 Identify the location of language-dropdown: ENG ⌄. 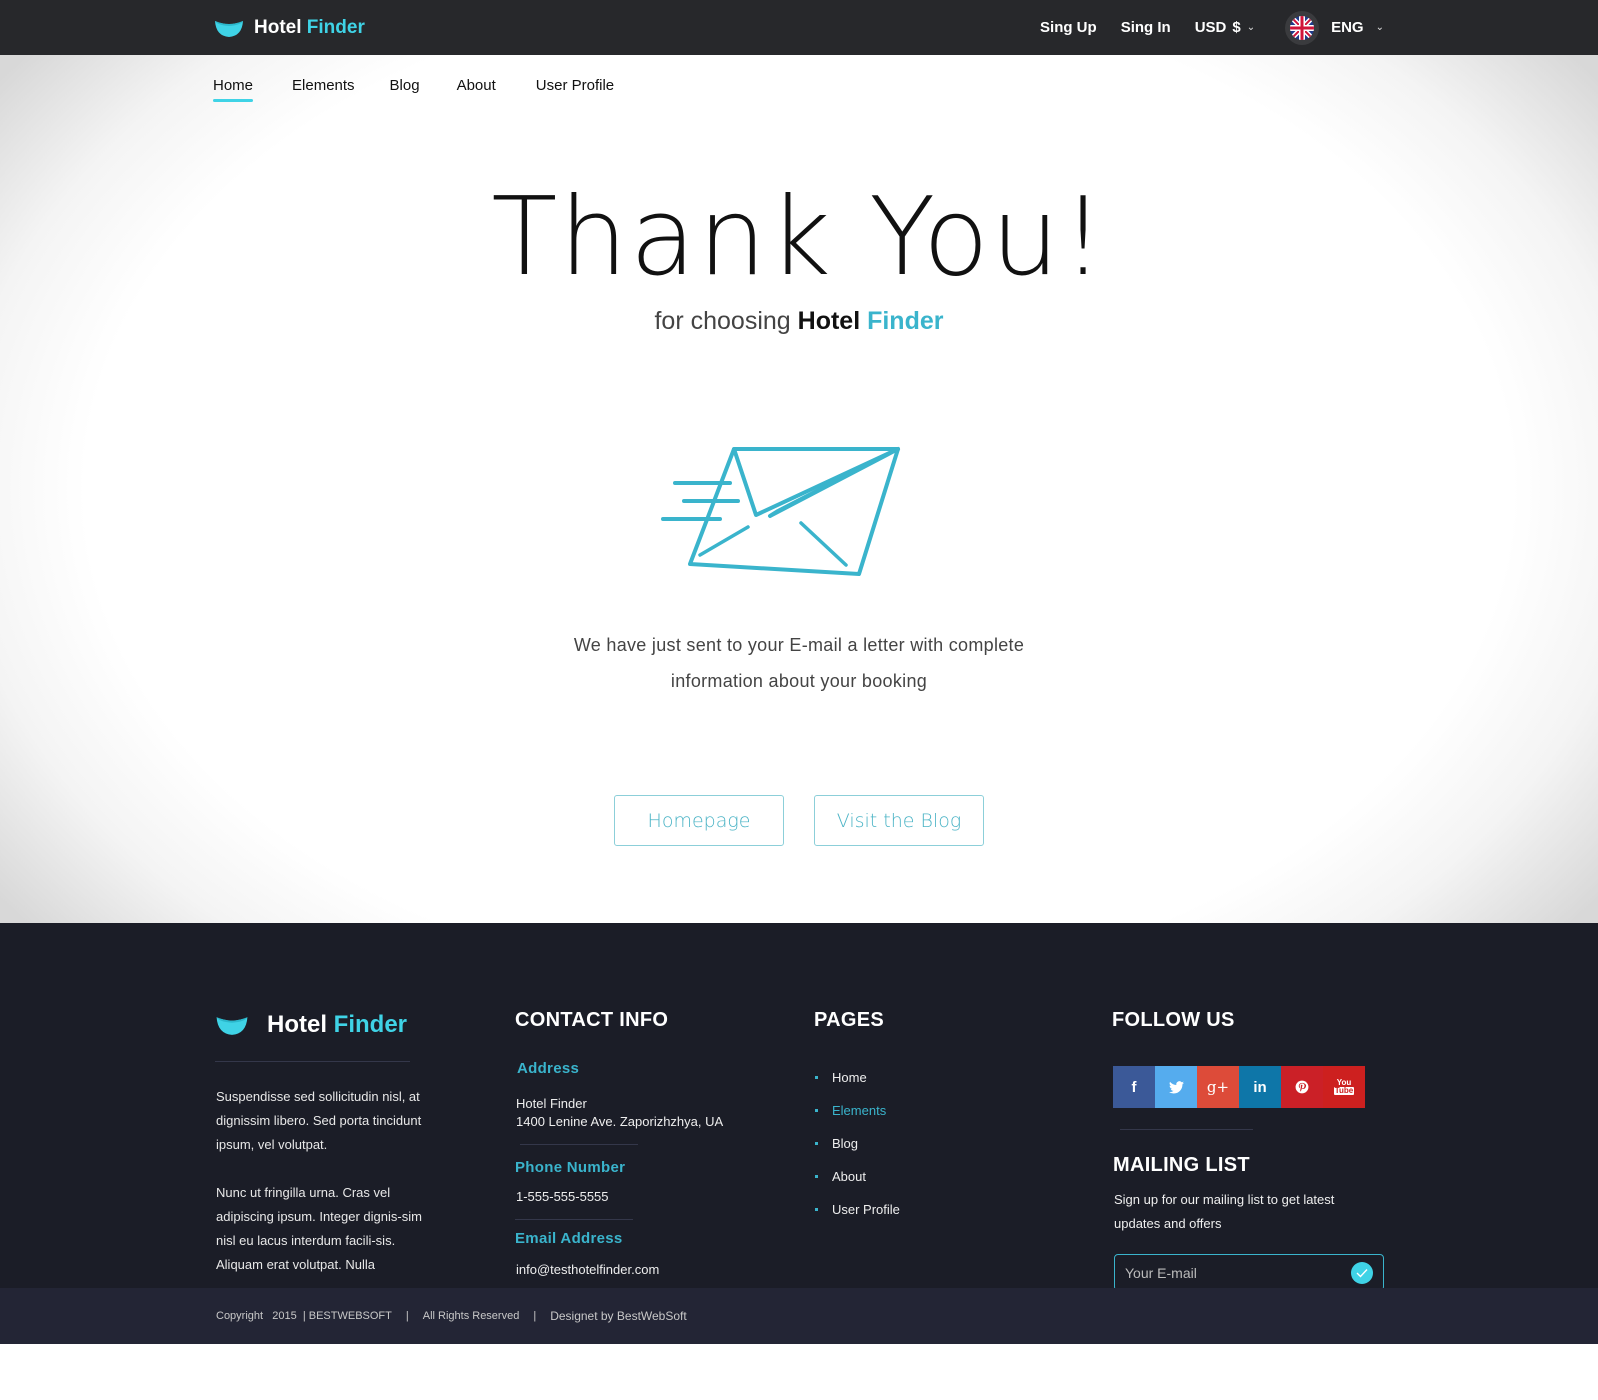
(1334, 27).